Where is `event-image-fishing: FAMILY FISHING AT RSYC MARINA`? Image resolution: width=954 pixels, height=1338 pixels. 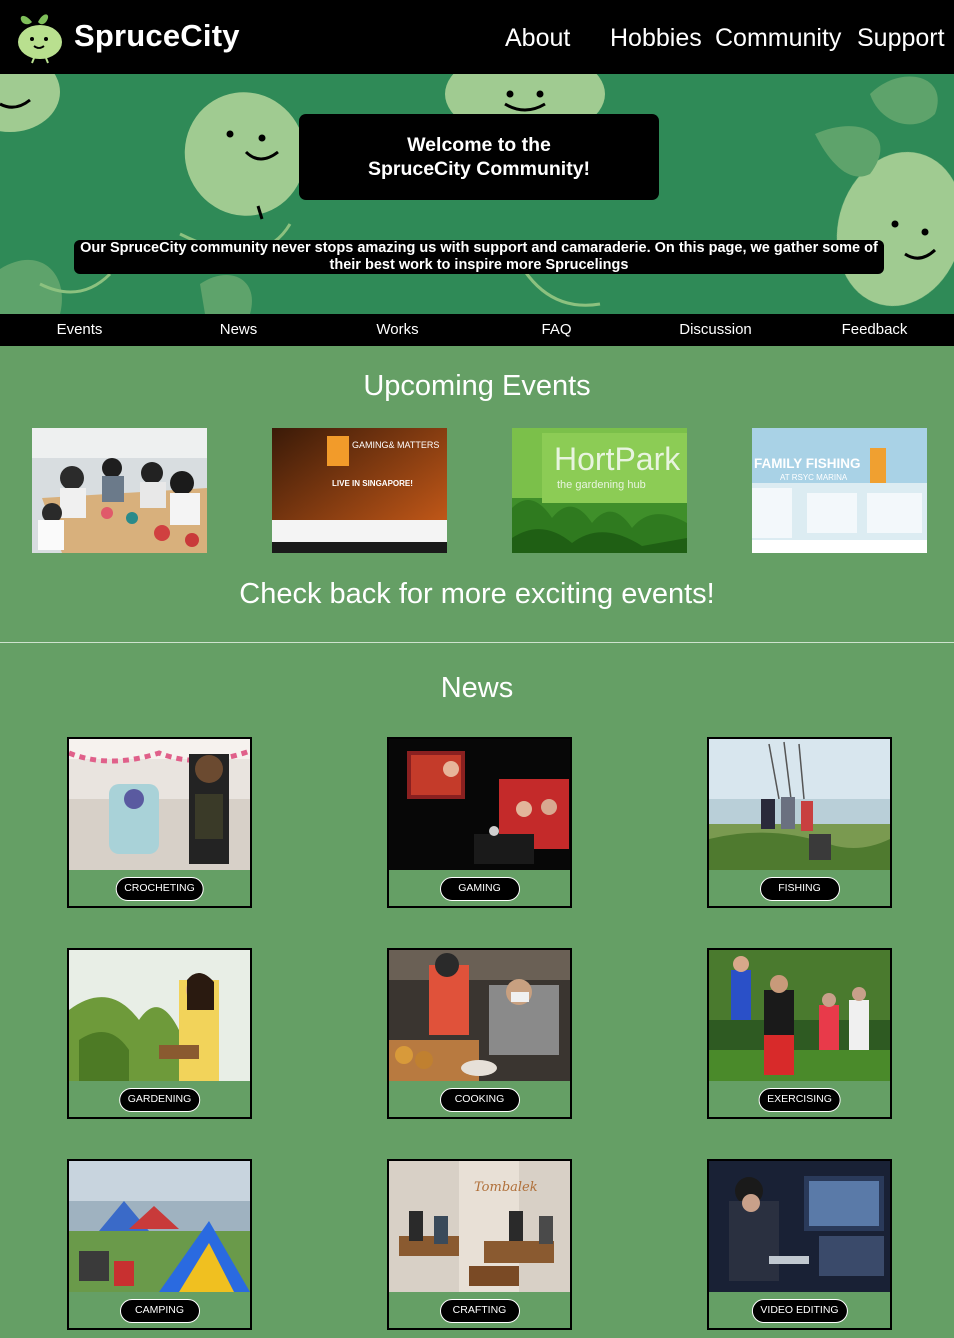 event-image-fishing: FAMILY FISHING AT RSYC MARINA is located at coordinates (839, 490).